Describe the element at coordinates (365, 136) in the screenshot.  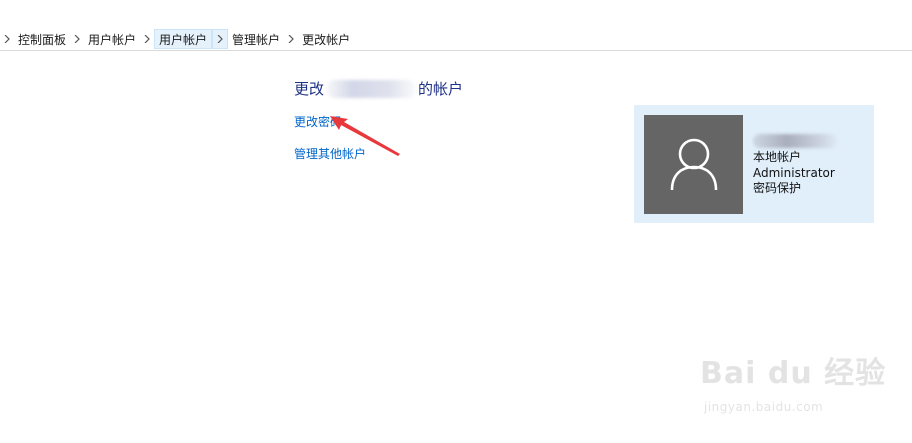
I see `annotation-arrow-icon` at that location.